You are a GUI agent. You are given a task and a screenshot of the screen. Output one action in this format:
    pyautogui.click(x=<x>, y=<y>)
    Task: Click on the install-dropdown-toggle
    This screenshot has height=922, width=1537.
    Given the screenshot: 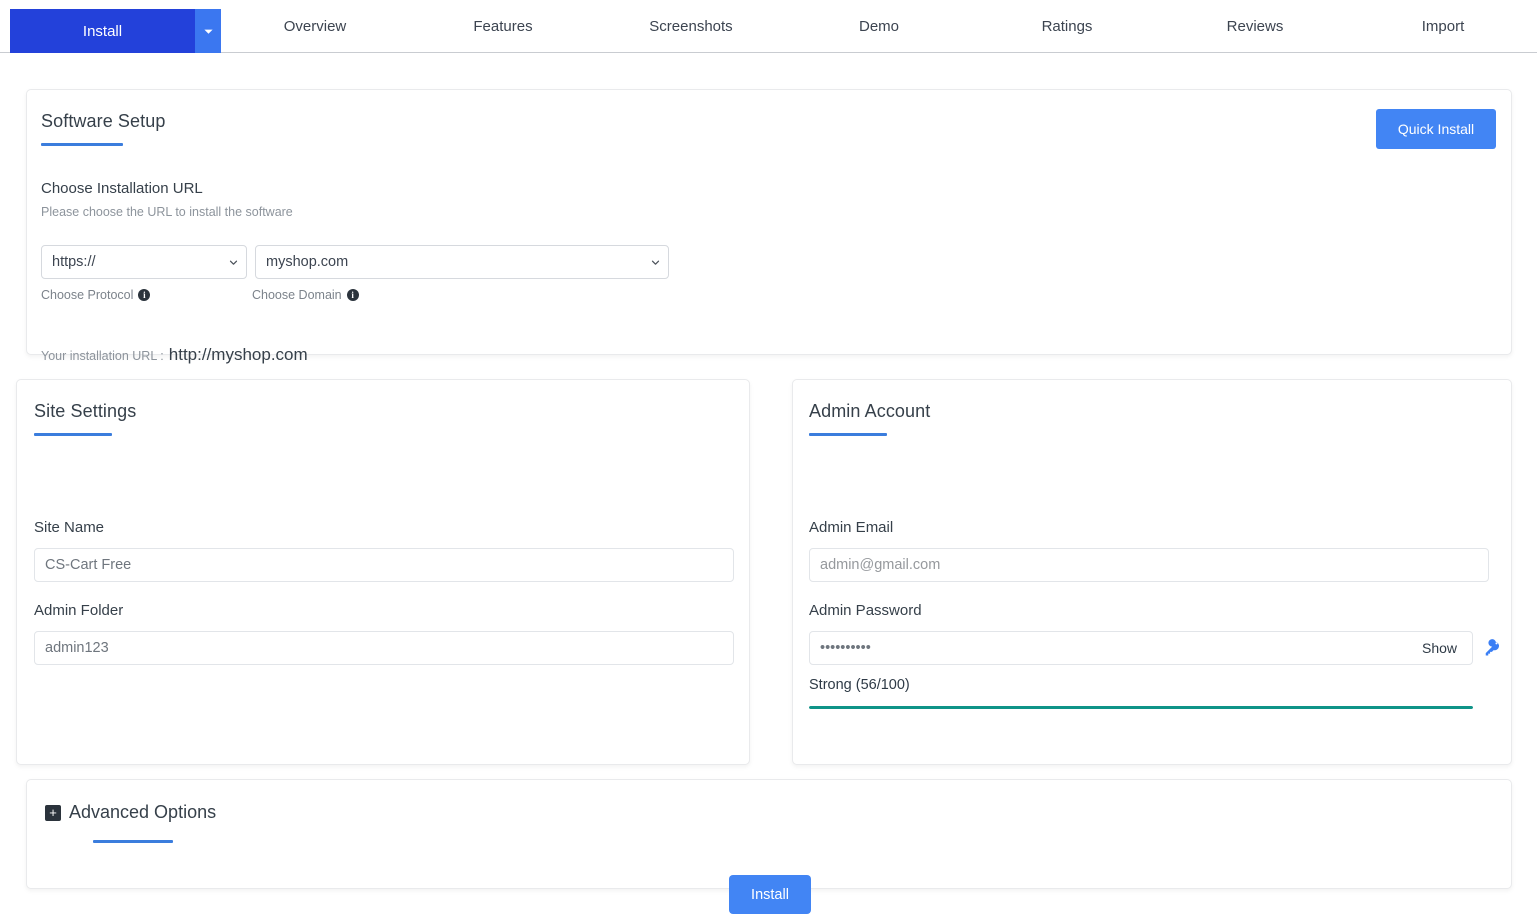 What is the action you would take?
    pyautogui.click(x=208, y=31)
    